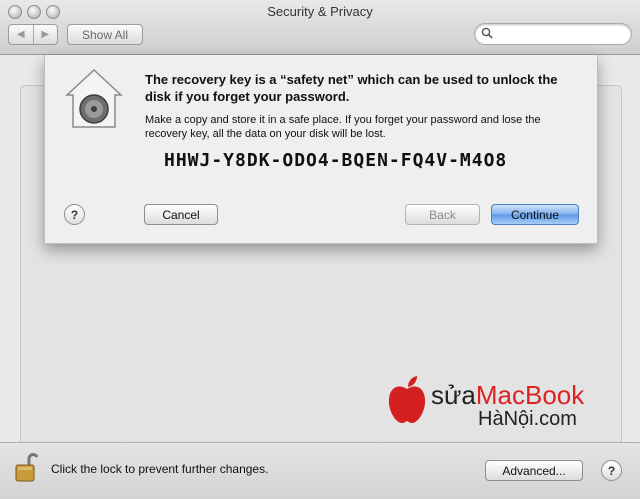  Describe the element at coordinates (46, 34) in the screenshot. I see `forward-arrow-icon: ▶` at that location.